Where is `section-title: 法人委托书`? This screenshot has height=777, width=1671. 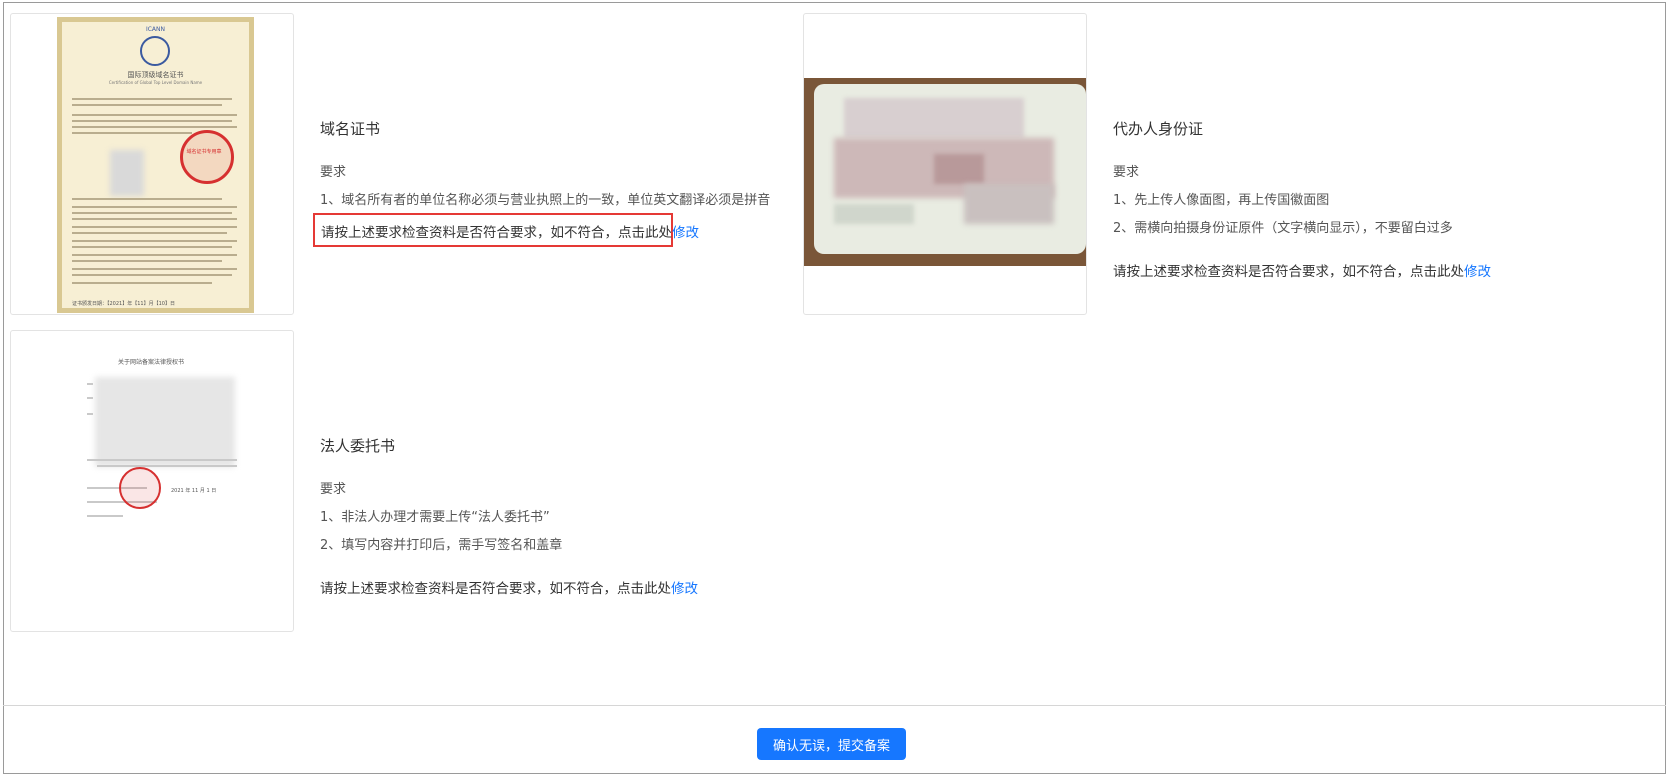
section-title: 法人委托书 is located at coordinates (358, 446).